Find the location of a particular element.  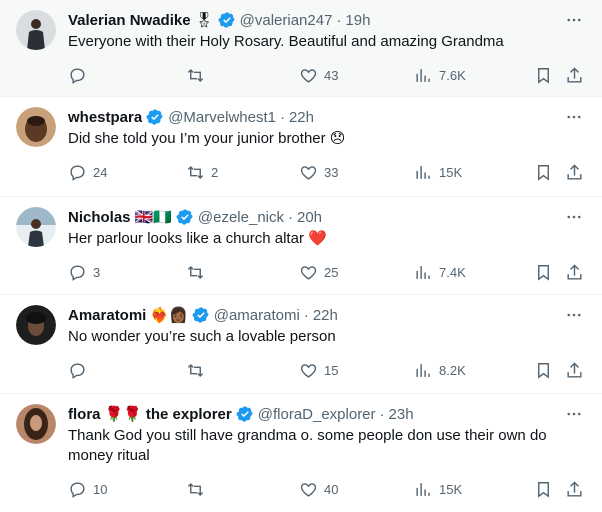

user-handle: @amaratomi is located at coordinates (257, 315).